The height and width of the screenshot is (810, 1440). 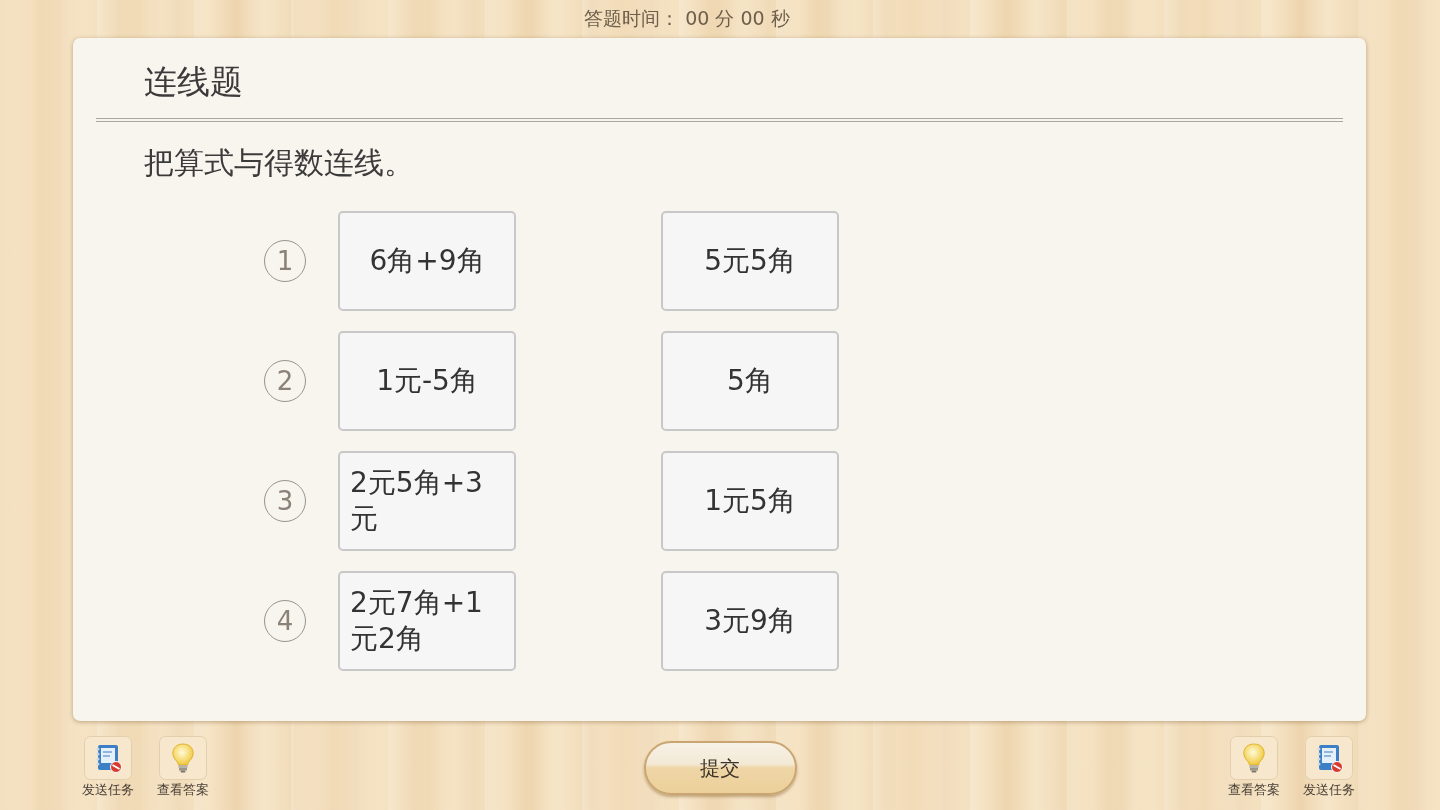 What do you see at coordinates (427, 381) in the screenshot?
I see `expression-card: 1元-5角` at bounding box center [427, 381].